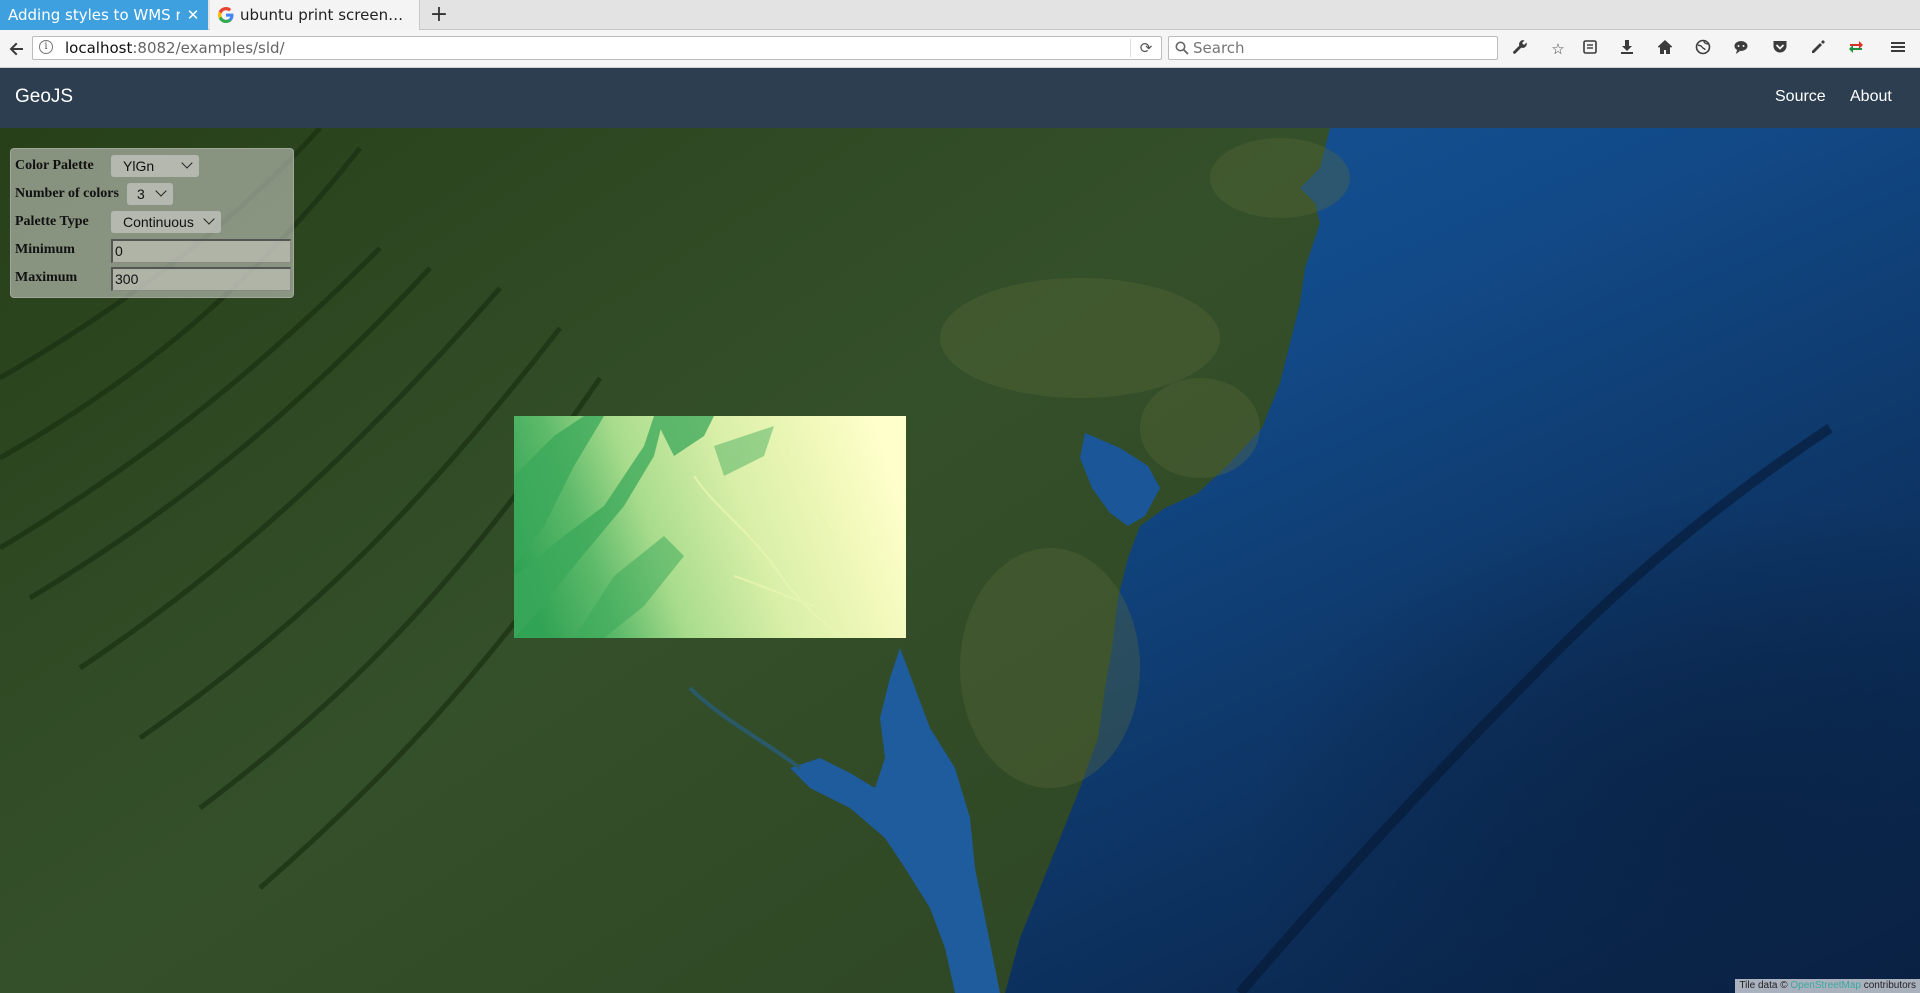 This screenshot has height=993, width=1920. Describe the element at coordinates (158, 222) in the screenshot. I see `palette-type-value: Continuous` at that location.